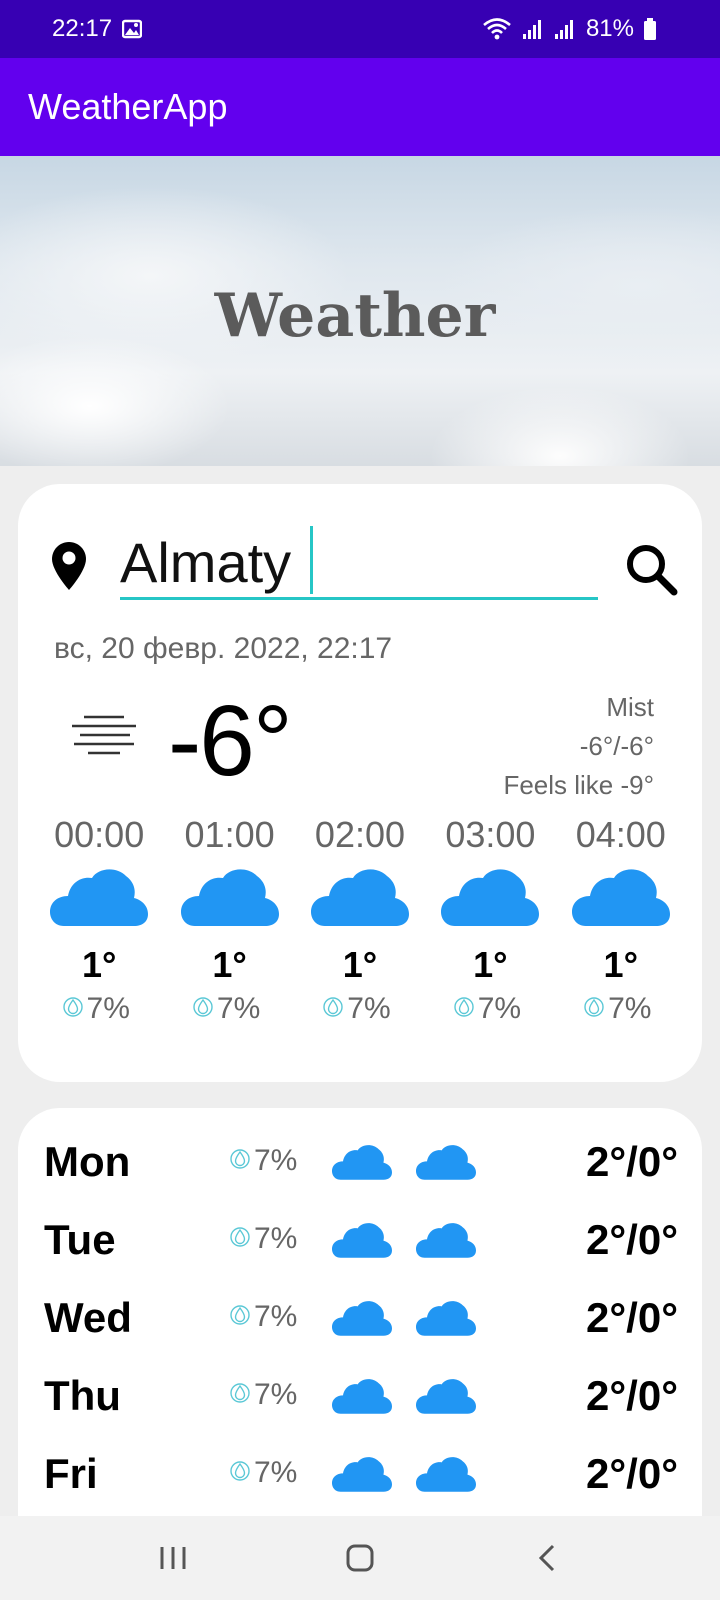 Image resolution: width=720 pixels, height=1600 pixels. Describe the element at coordinates (360, 834) in the screenshot. I see `hour-time: 02:00` at that location.